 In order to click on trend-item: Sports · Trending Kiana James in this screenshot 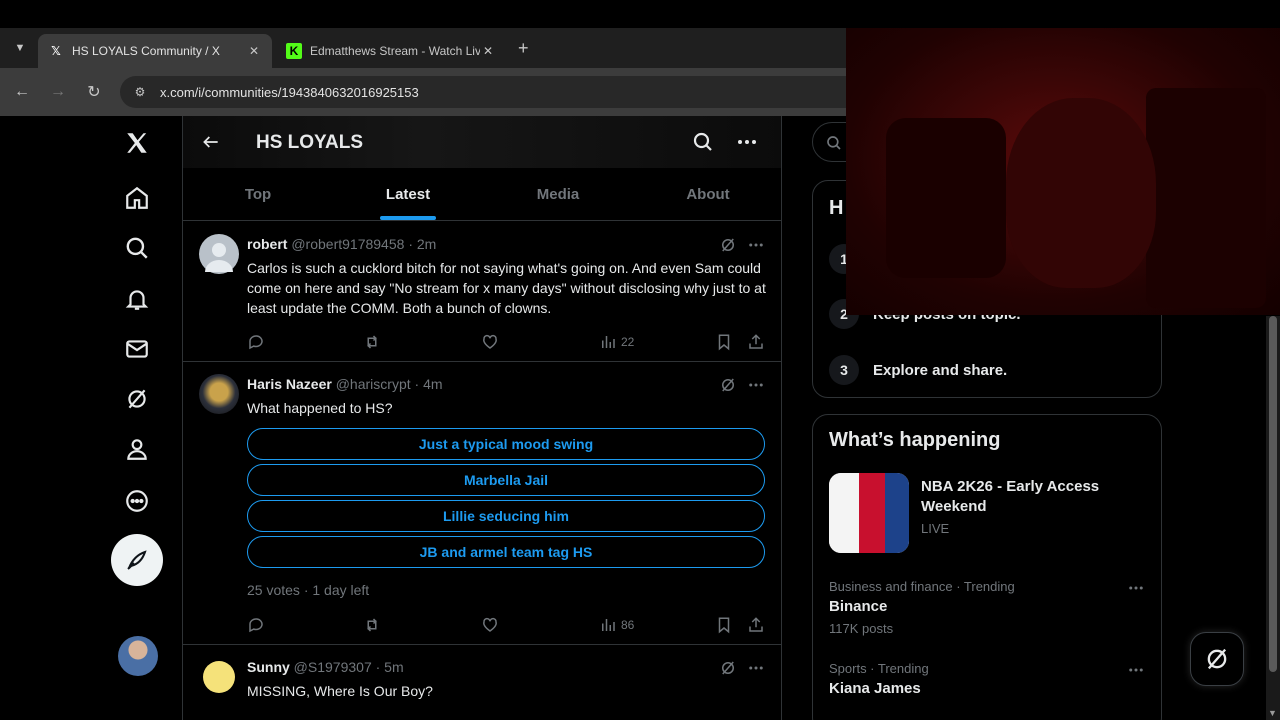, I will do `click(989, 679)`.